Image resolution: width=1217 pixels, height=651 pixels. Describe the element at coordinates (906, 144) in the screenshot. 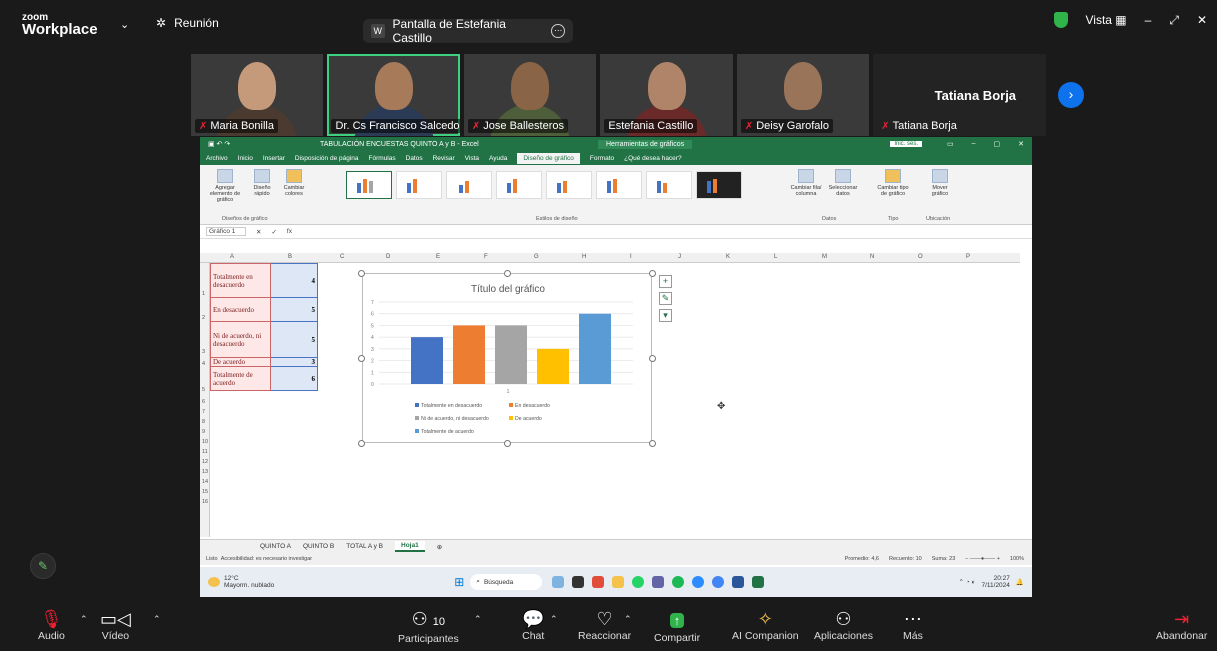

I see `signin-button: Inic. ses.` at that location.